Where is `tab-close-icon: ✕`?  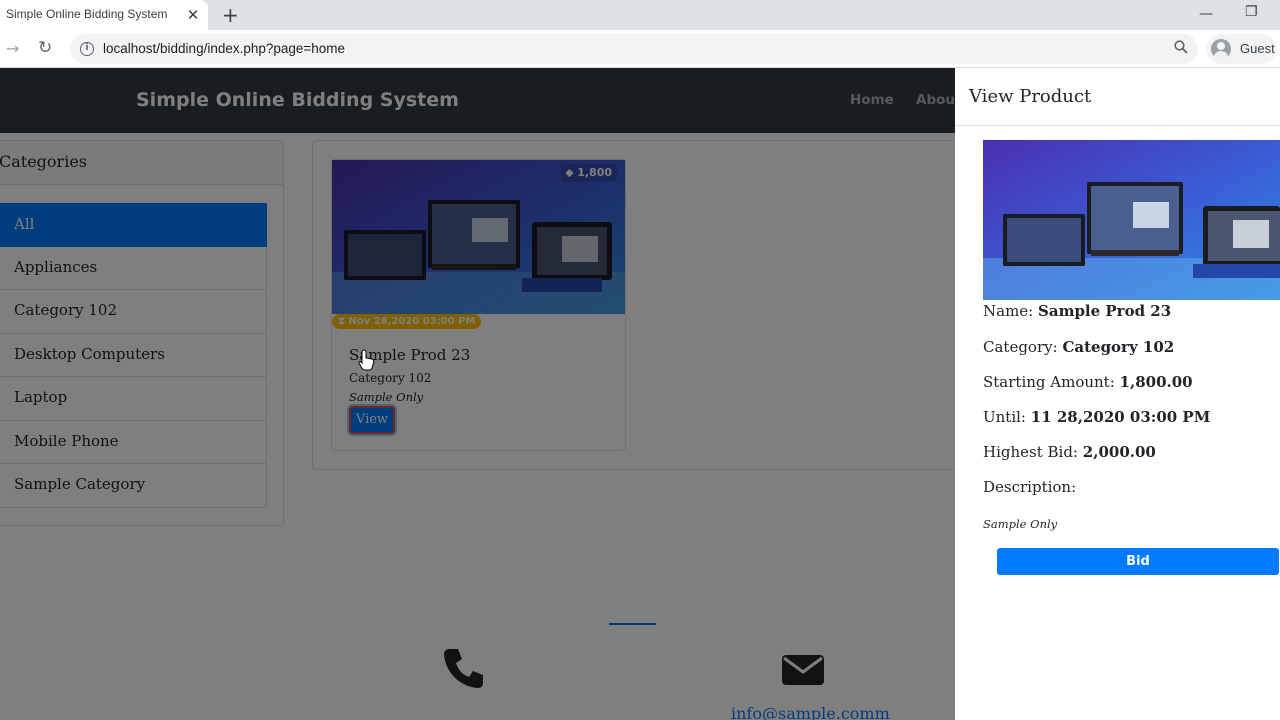
tab-close-icon: ✕ is located at coordinates (193, 15).